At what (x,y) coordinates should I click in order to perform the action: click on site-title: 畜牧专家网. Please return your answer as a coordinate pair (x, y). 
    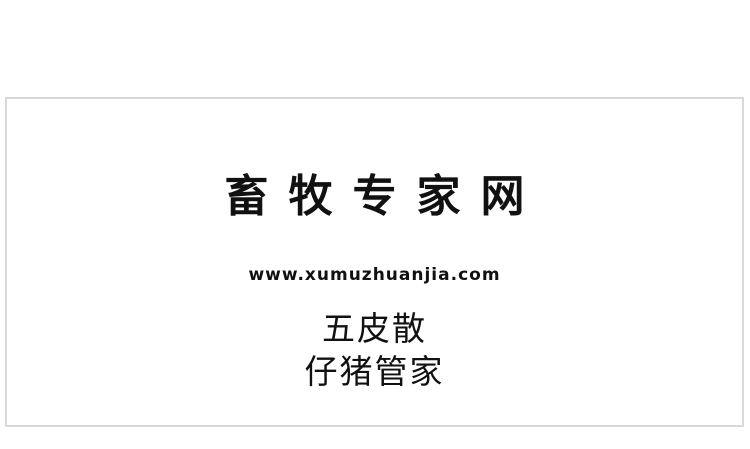
    Looking at the image, I should click on (384, 196).